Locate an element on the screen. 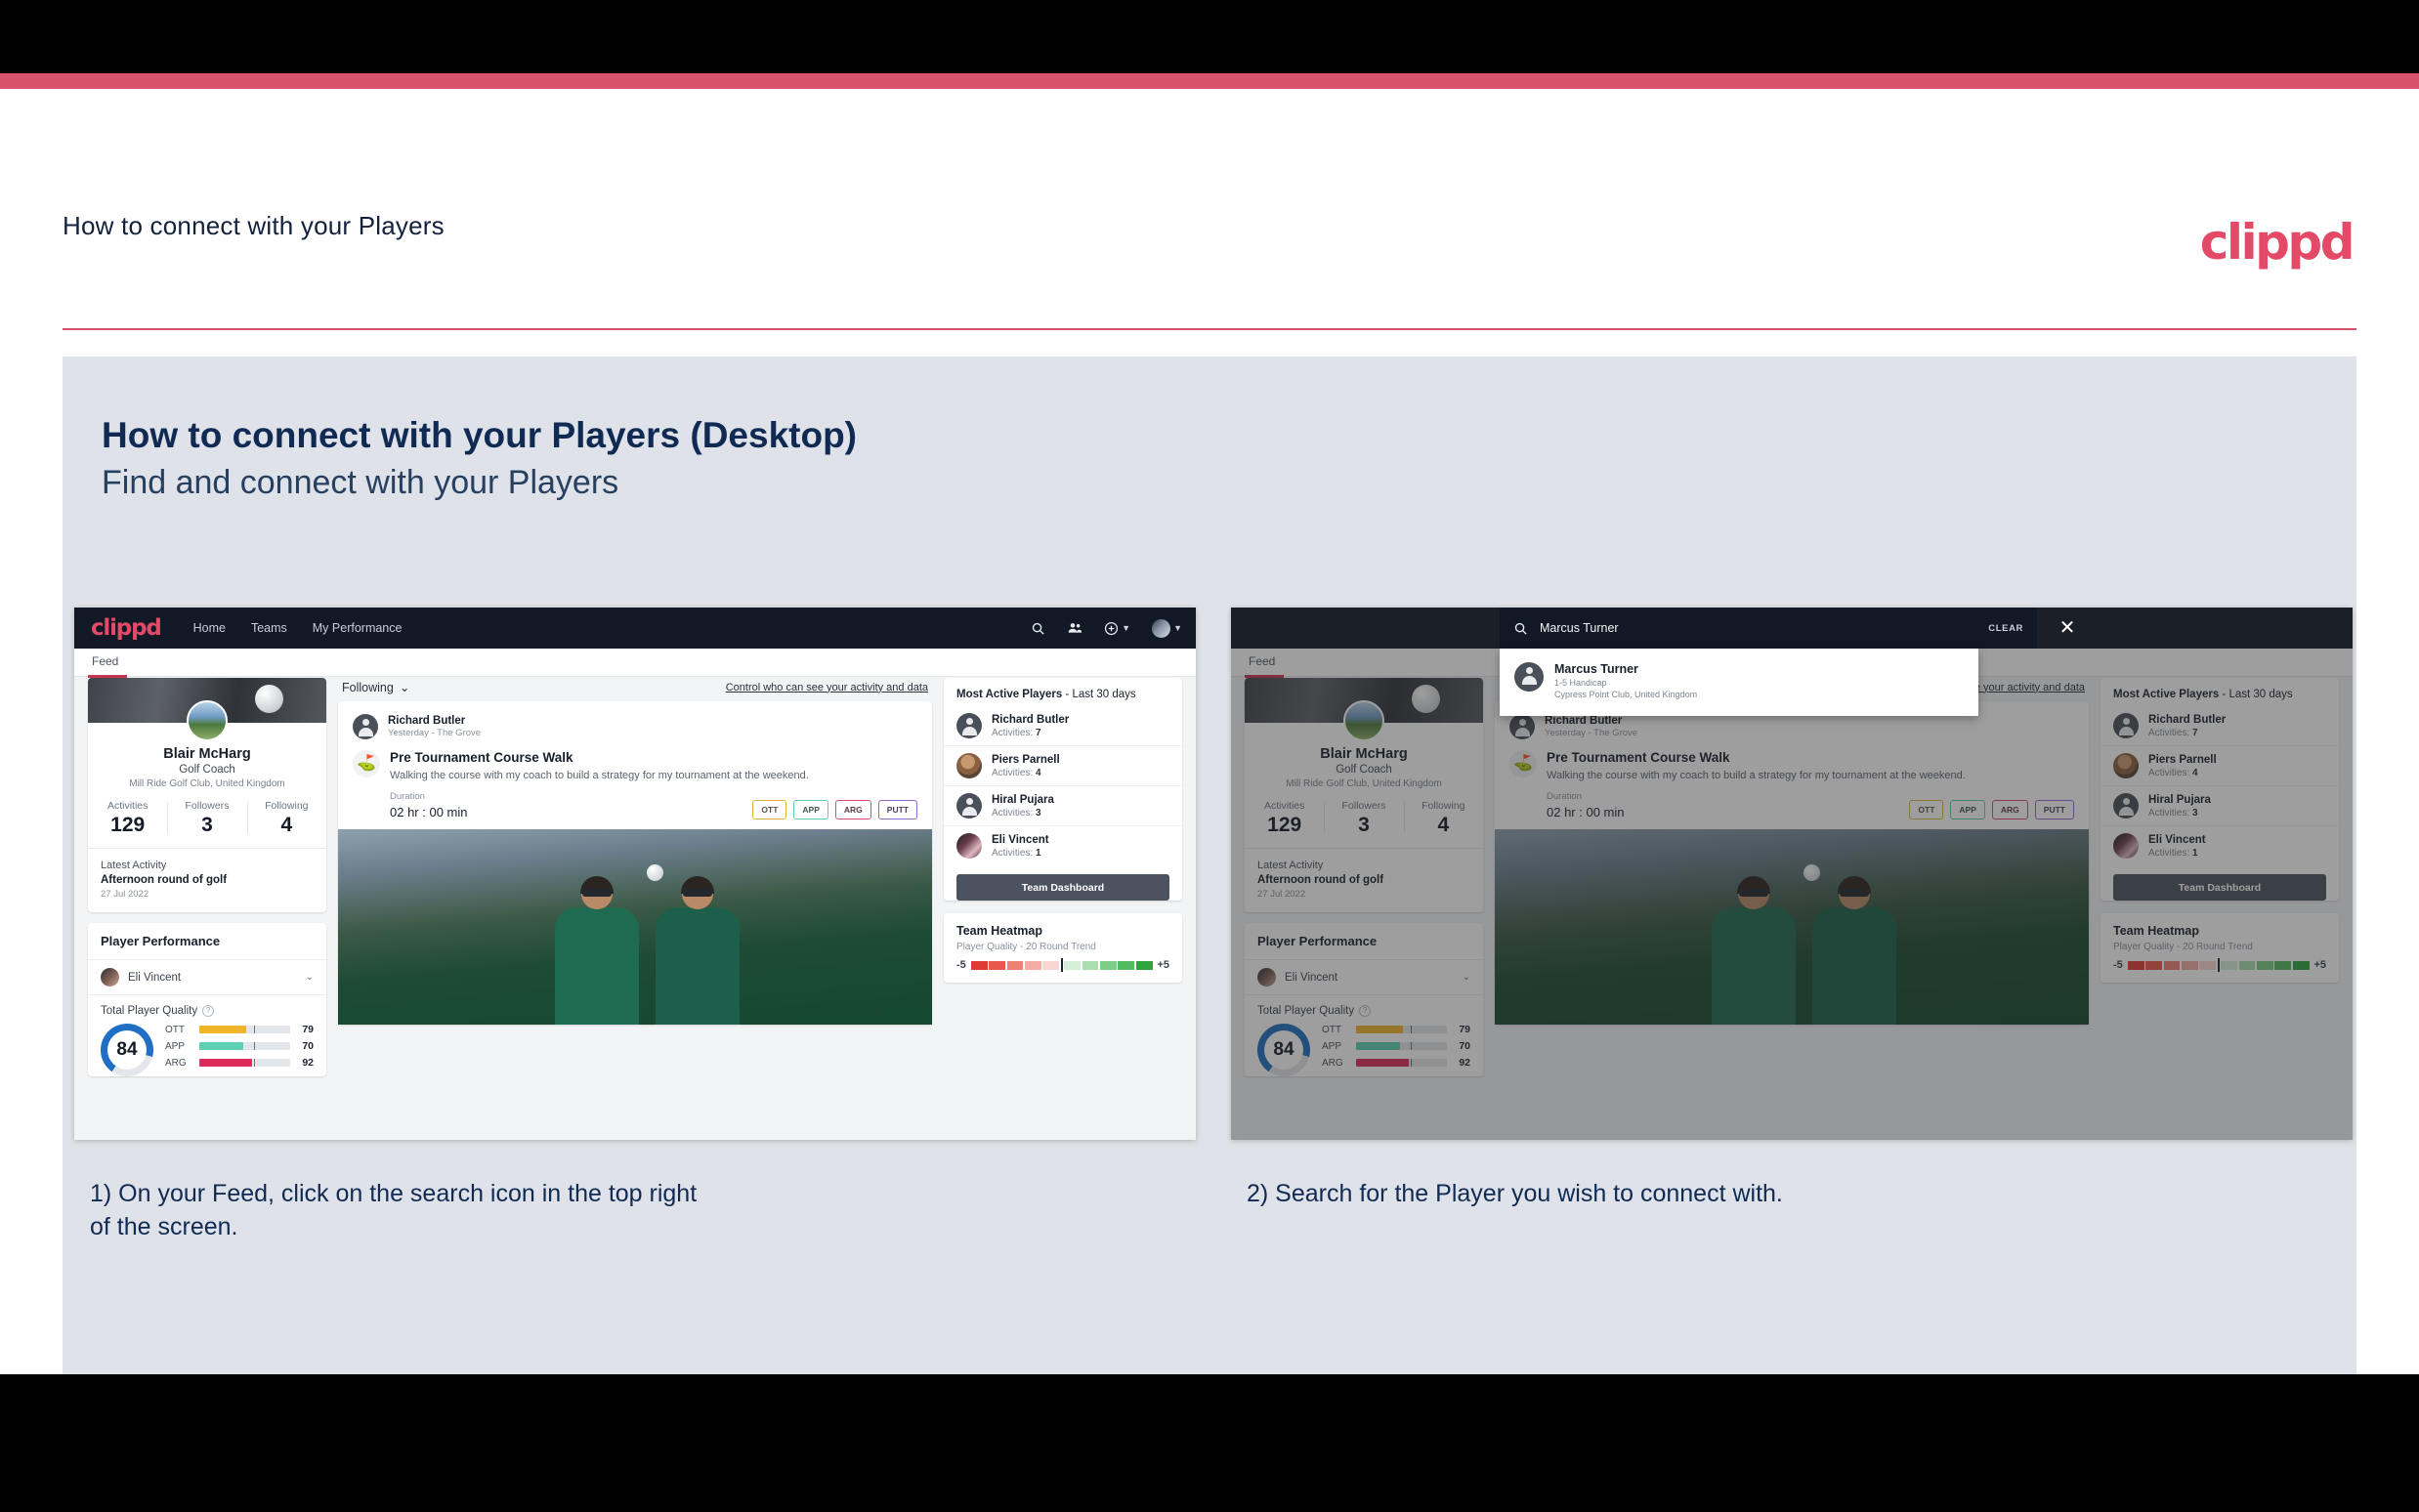 This screenshot has height=1512, width=2419. heatmap-subtitle: Player Quality - 20 Round Trend is located at coordinates (1026, 947).